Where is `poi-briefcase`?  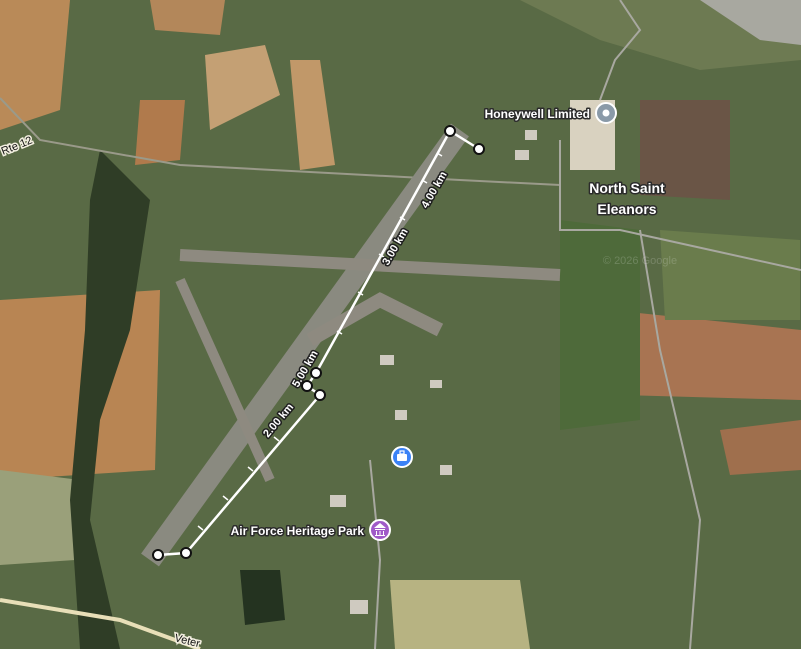 poi-briefcase is located at coordinates (402, 457).